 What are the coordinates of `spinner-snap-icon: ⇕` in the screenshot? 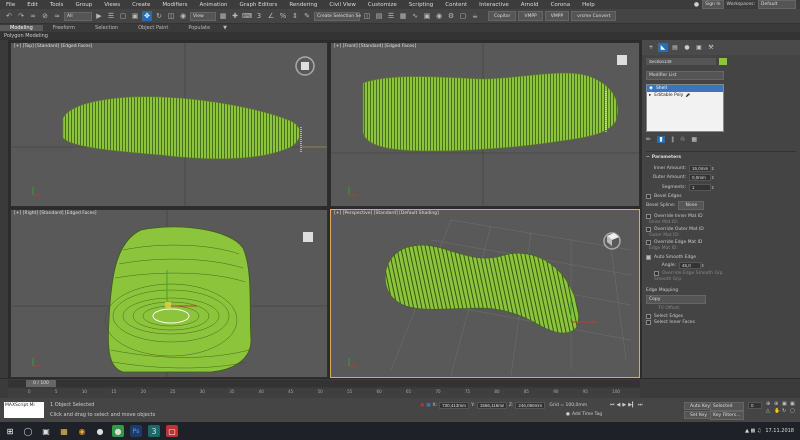 It's located at (295, 16).